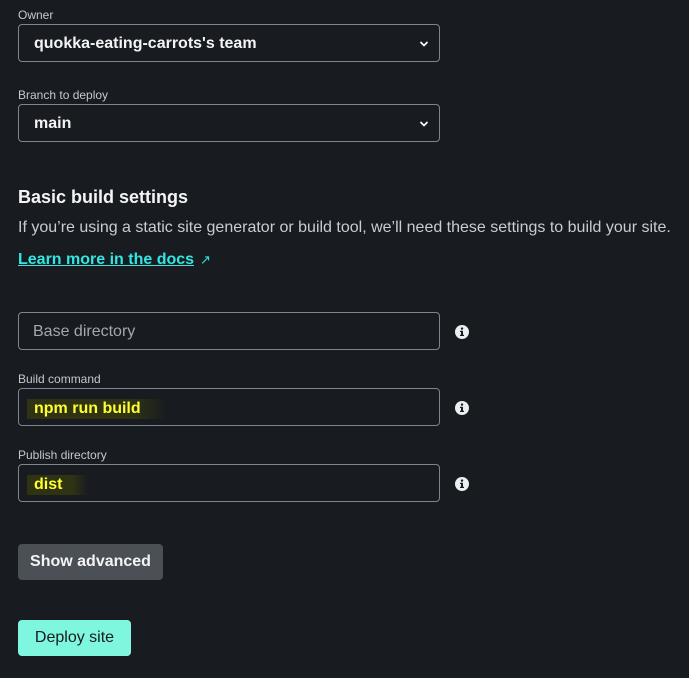 The width and height of the screenshot is (689, 678). What do you see at coordinates (145, 43) in the screenshot?
I see `owner-select-value: quokka-eating-carrots's team` at bounding box center [145, 43].